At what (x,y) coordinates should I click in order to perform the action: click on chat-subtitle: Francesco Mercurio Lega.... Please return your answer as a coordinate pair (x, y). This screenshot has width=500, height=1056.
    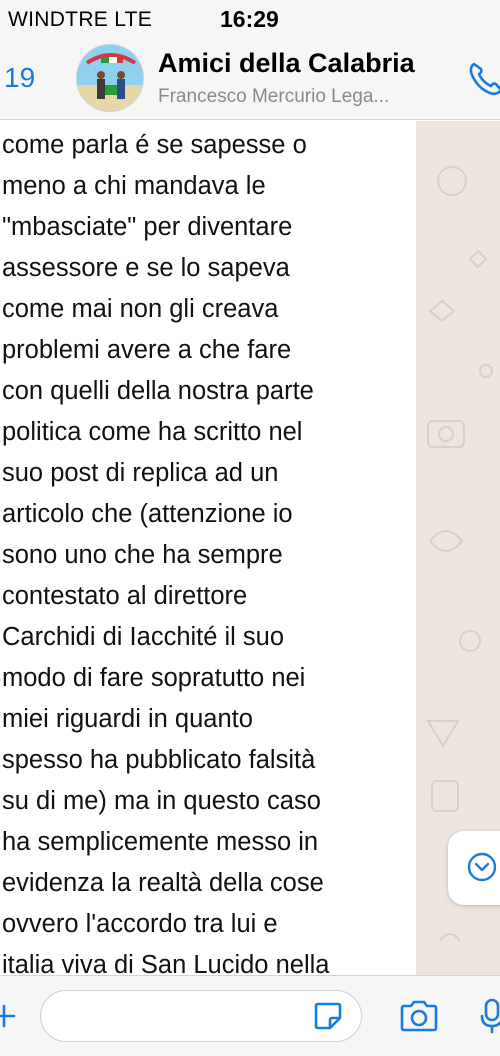
    Looking at the image, I should click on (303, 97).